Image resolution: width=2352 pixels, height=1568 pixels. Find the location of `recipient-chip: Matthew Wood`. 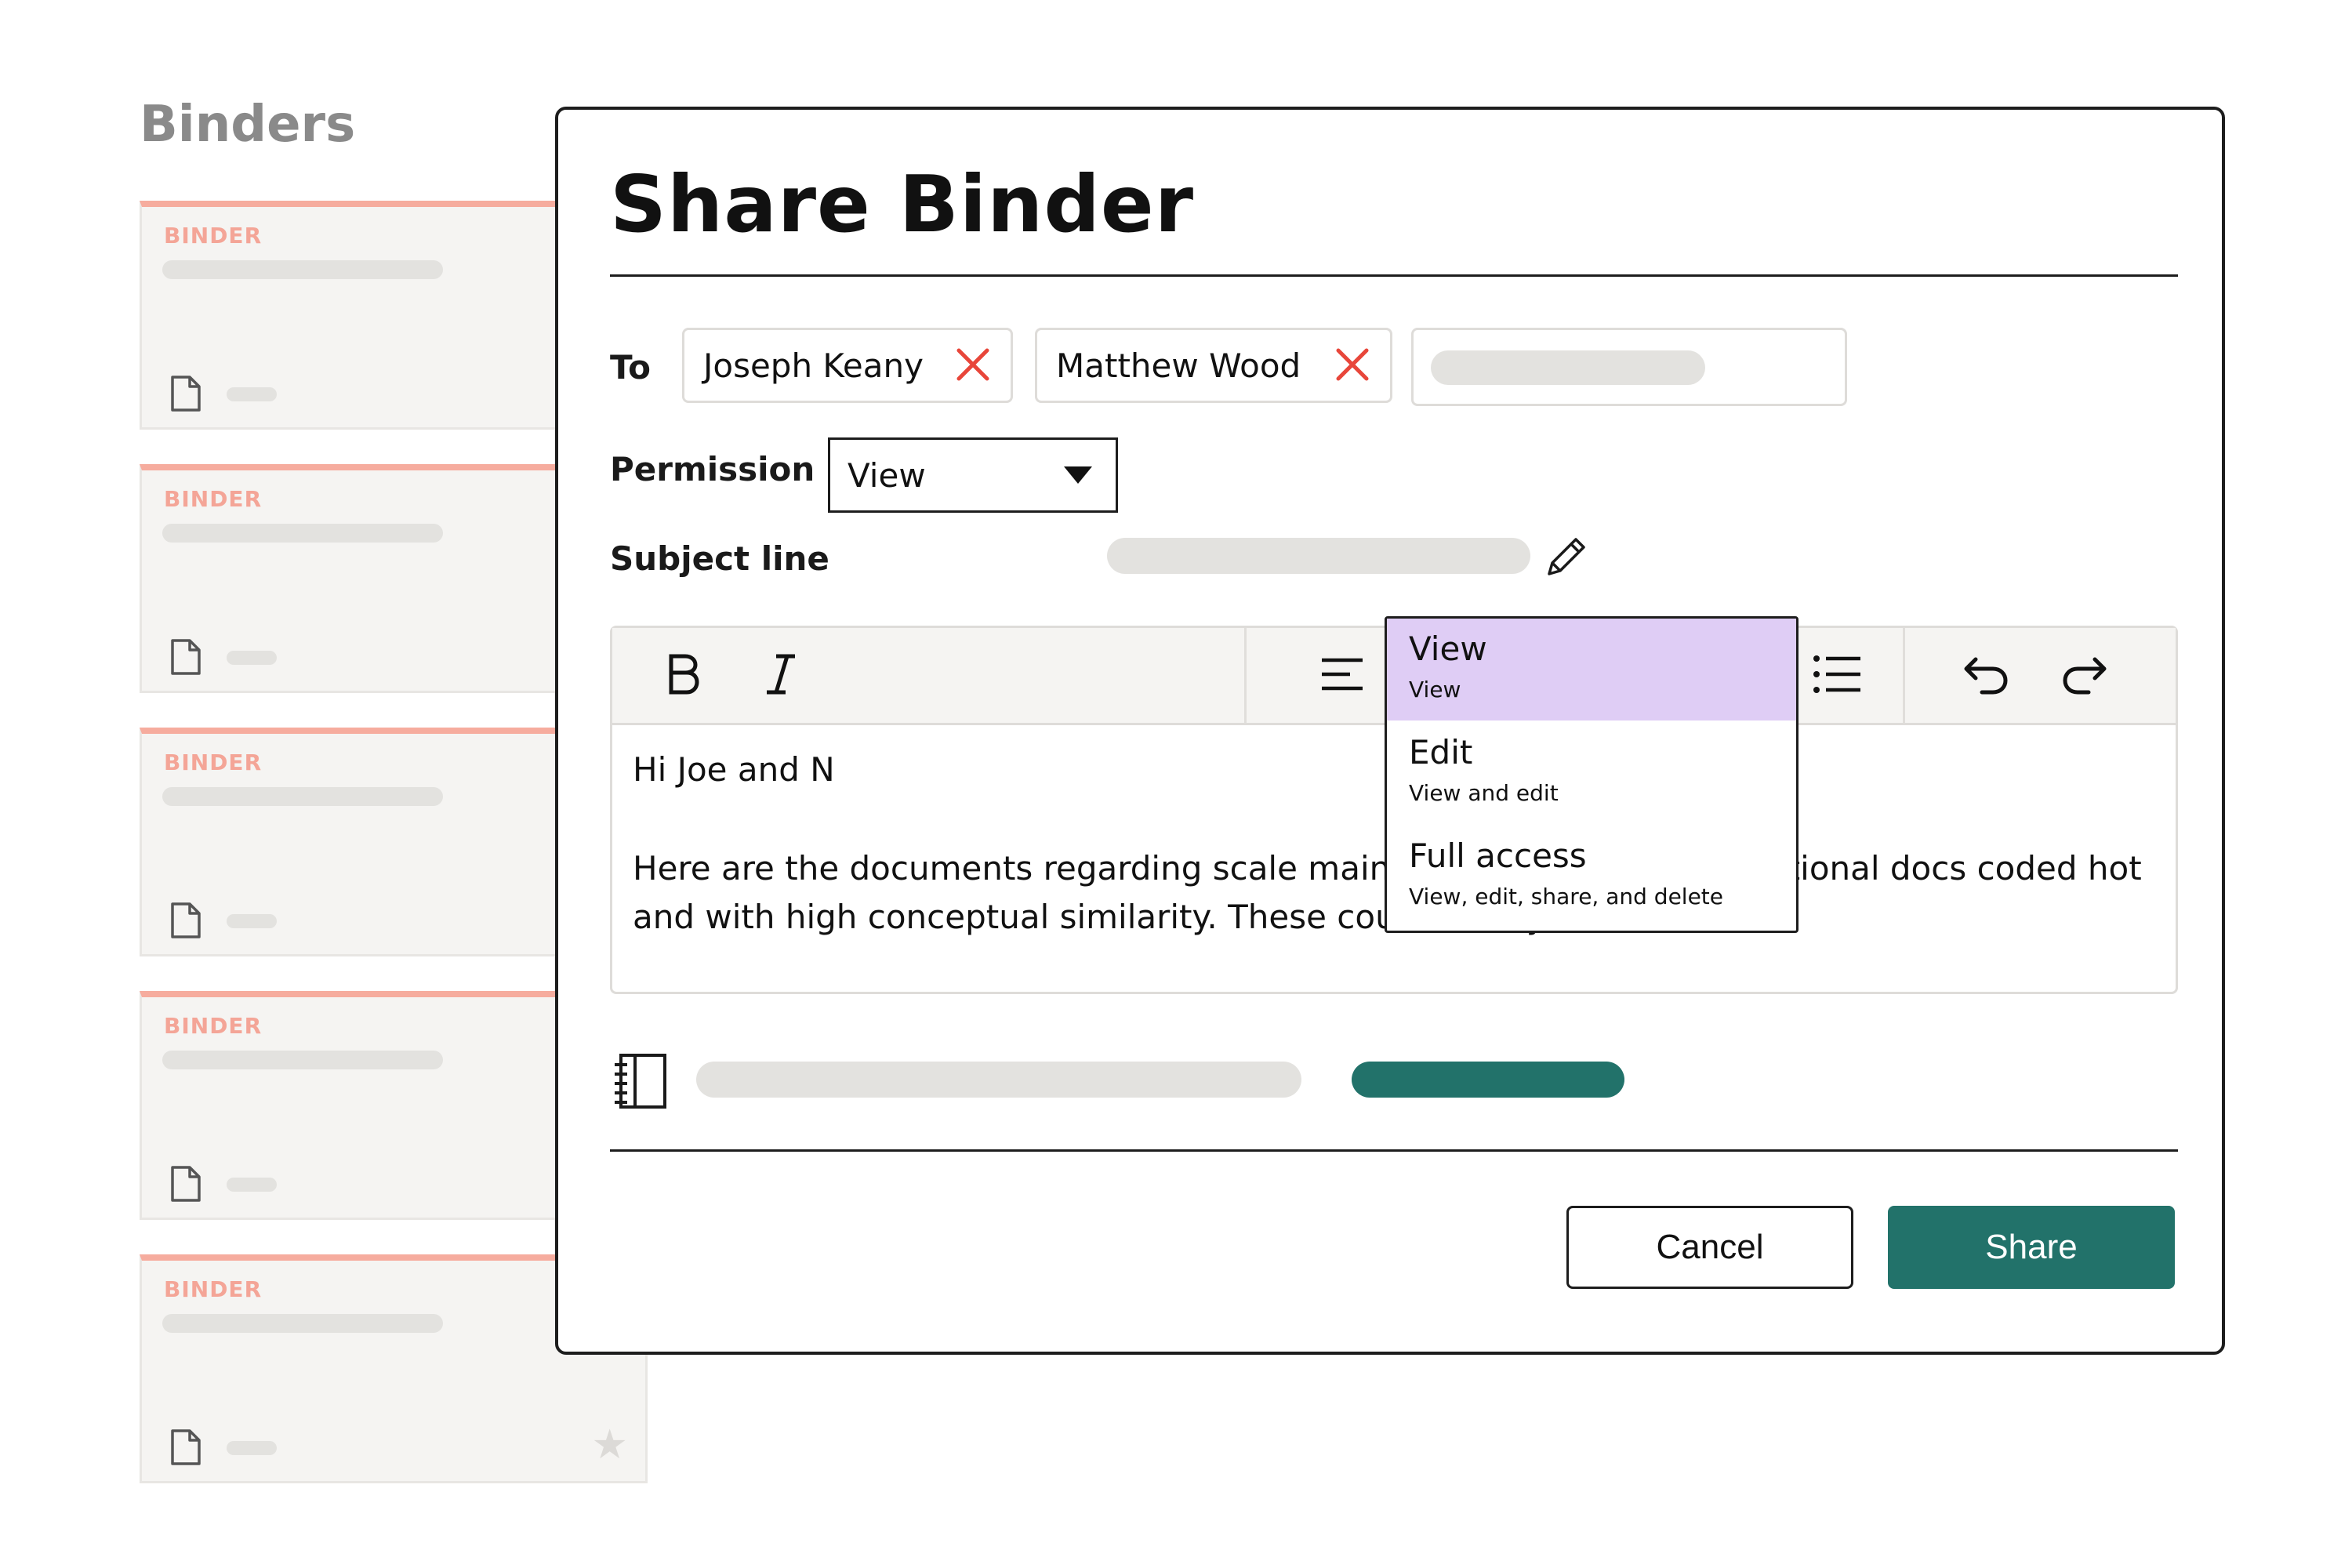

recipient-chip: Matthew Wood is located at coordinates (1213, 365).